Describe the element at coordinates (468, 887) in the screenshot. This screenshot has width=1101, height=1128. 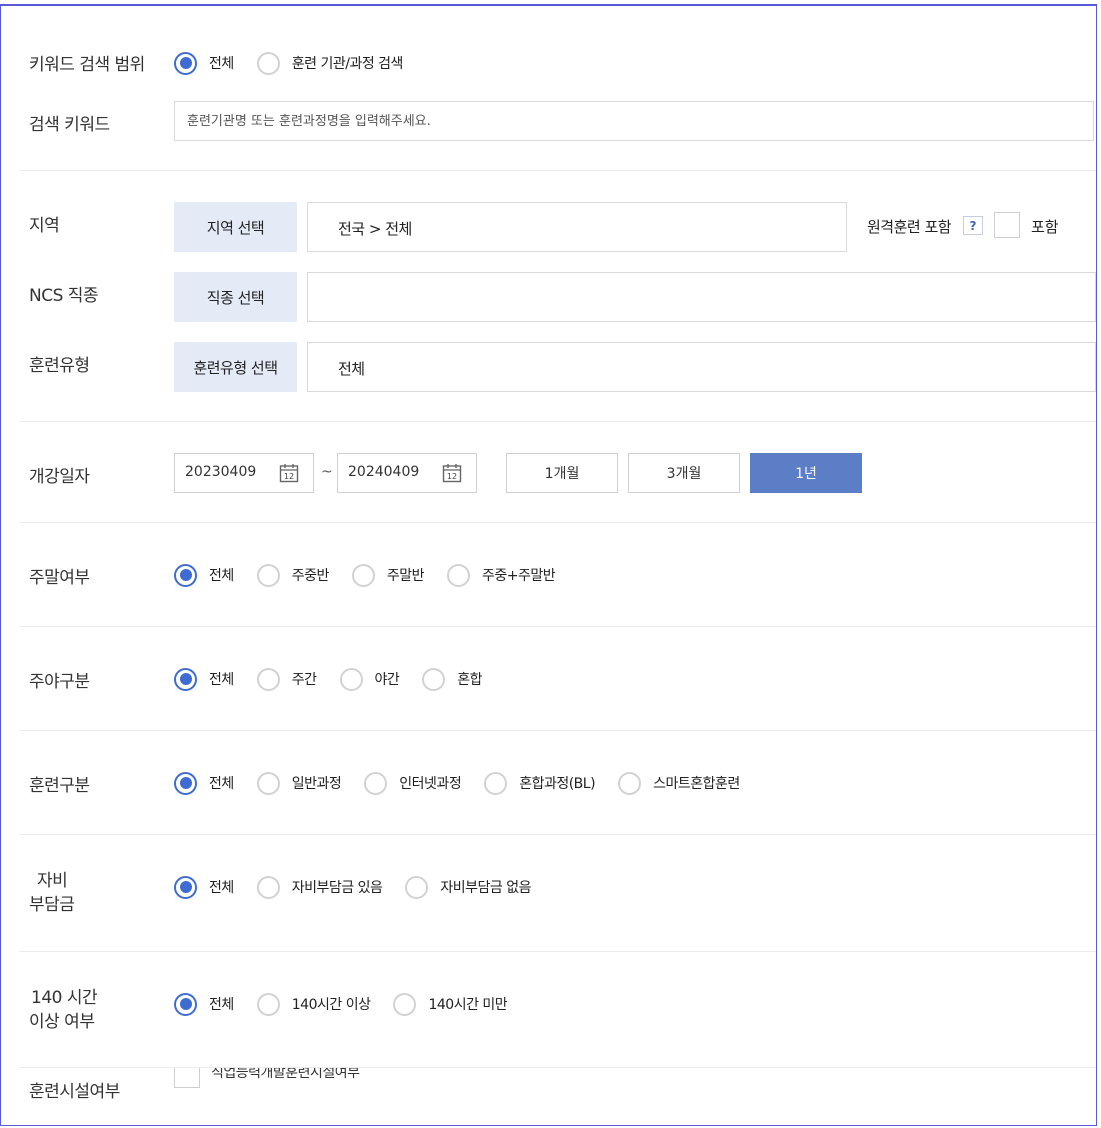
I see `radio-self-pay-no: 자비부담금 없음` at that location.